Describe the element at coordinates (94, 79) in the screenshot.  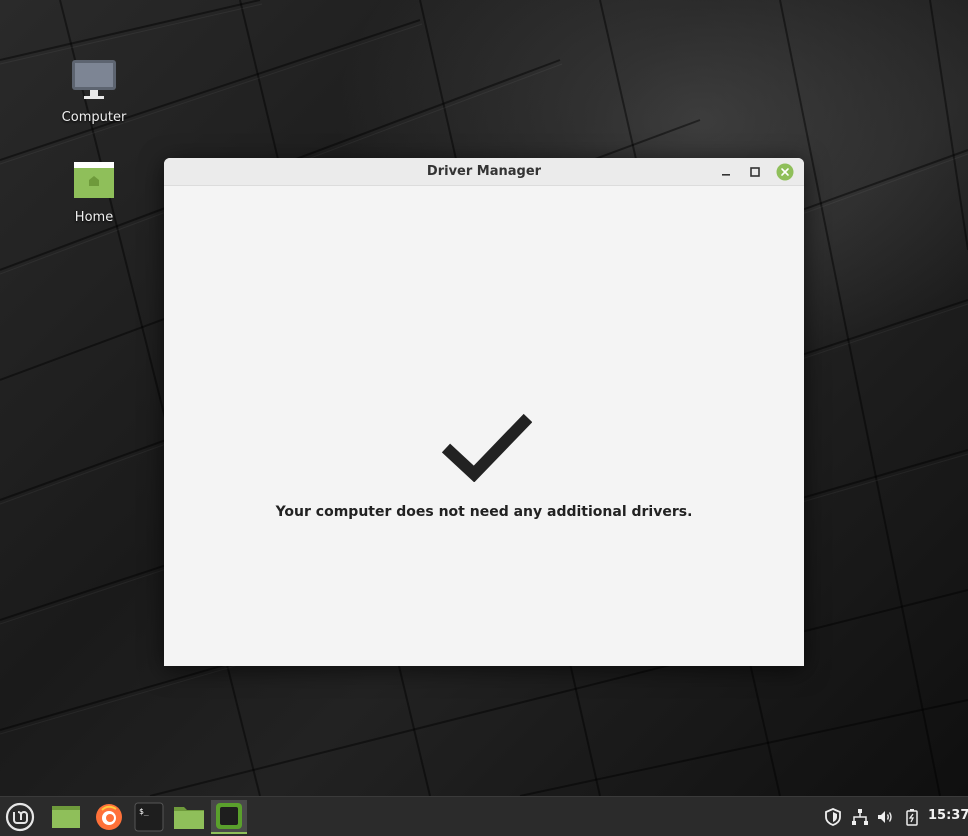
I see `computer-icon` at that location.